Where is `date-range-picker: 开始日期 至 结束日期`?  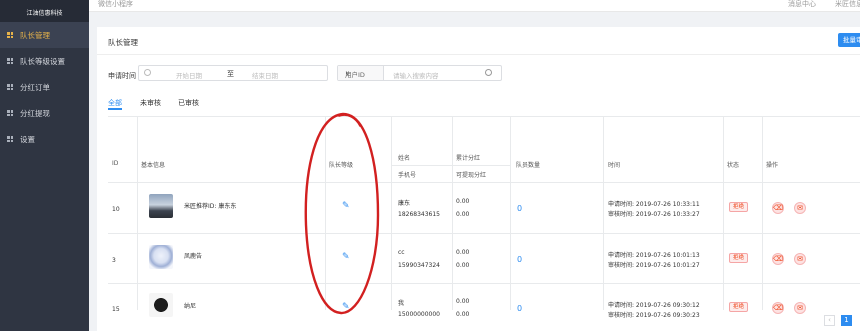 date-range-picker: 开始日期 至 结束日期 is located at coordinates (233, 73).